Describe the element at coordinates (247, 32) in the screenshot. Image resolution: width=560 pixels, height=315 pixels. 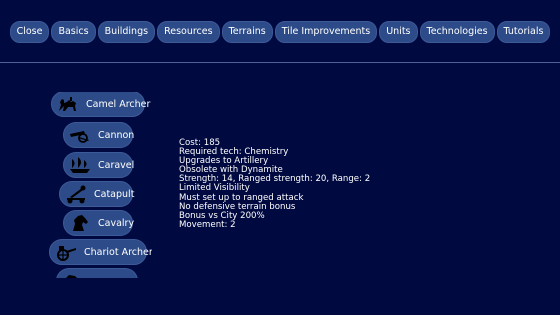
I see `tab-terrains: Terrains` at that location.